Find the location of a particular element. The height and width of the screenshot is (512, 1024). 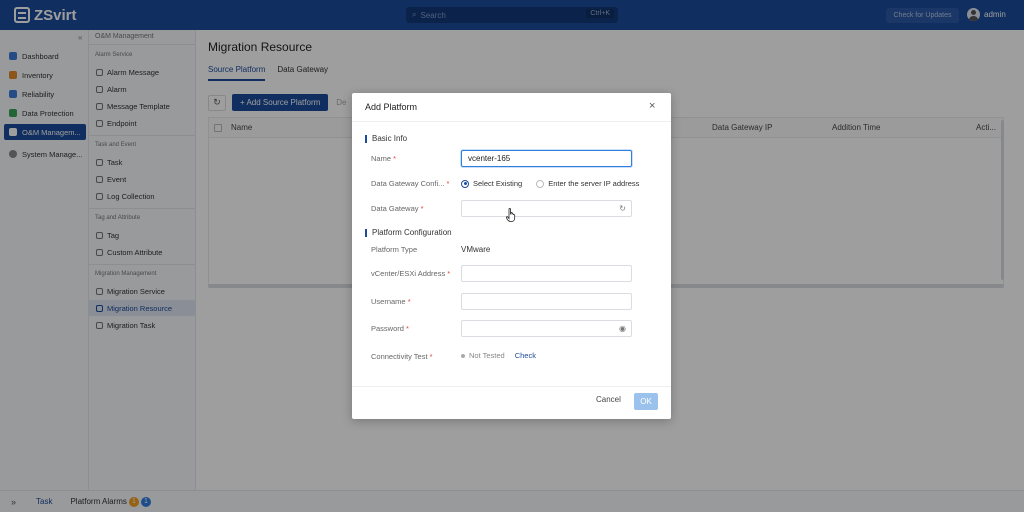

eye-icon: ◉ is located at coordinates (622, 328).